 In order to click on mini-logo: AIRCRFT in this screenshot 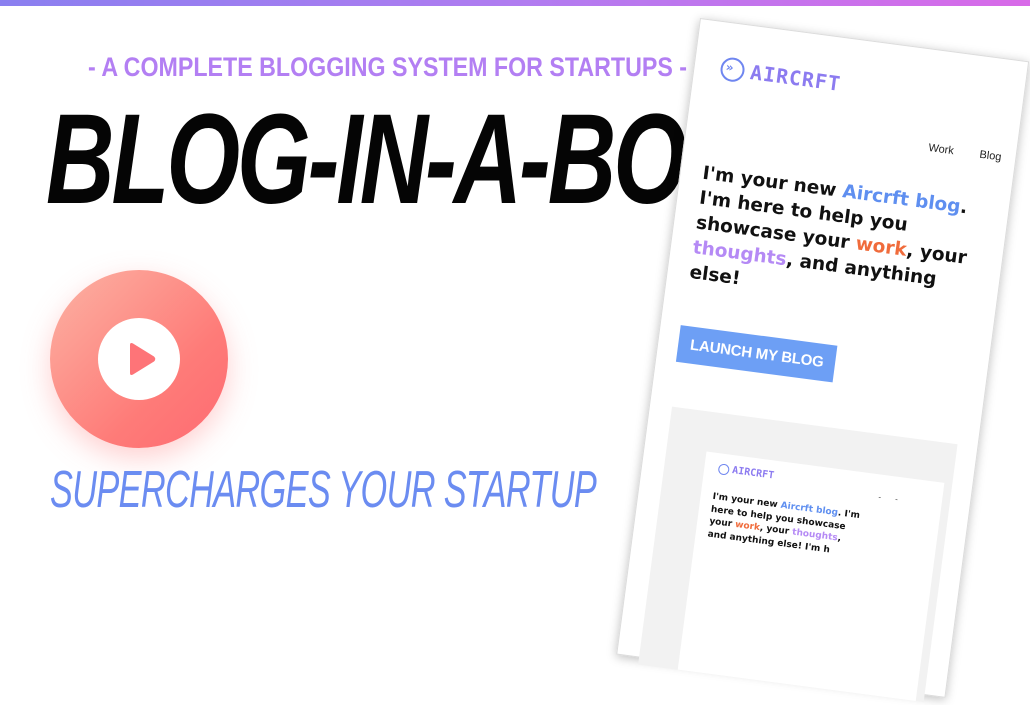, I will do `click(746, 472)`.